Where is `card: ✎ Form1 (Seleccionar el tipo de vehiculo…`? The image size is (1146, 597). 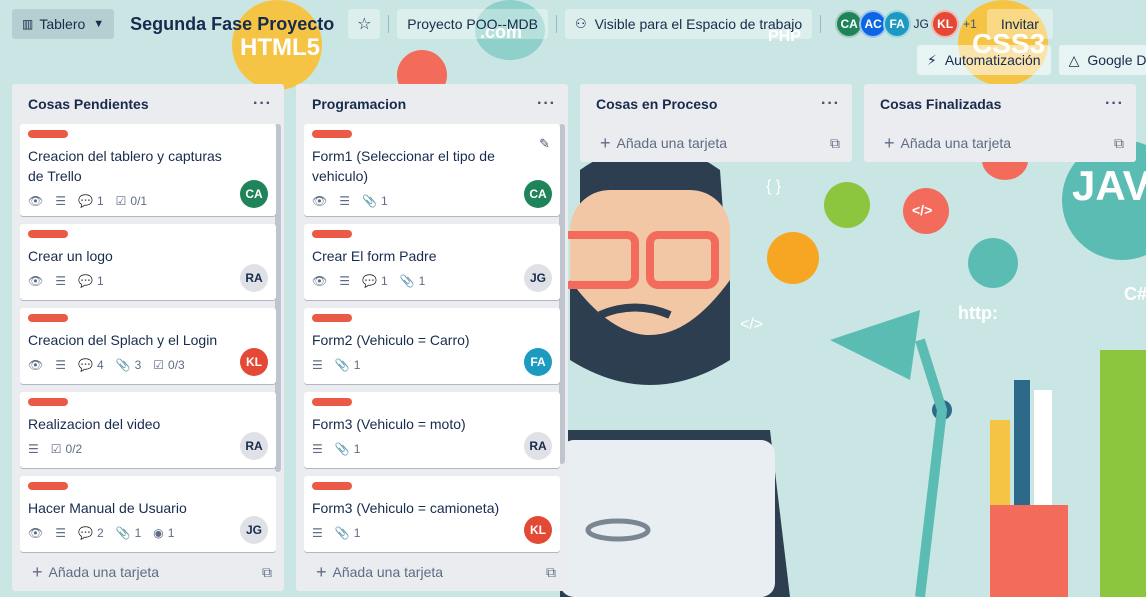
card: ✎ Form1 (Seleccionar el tipo de vehiculo… is located at coordinates (432, 170).